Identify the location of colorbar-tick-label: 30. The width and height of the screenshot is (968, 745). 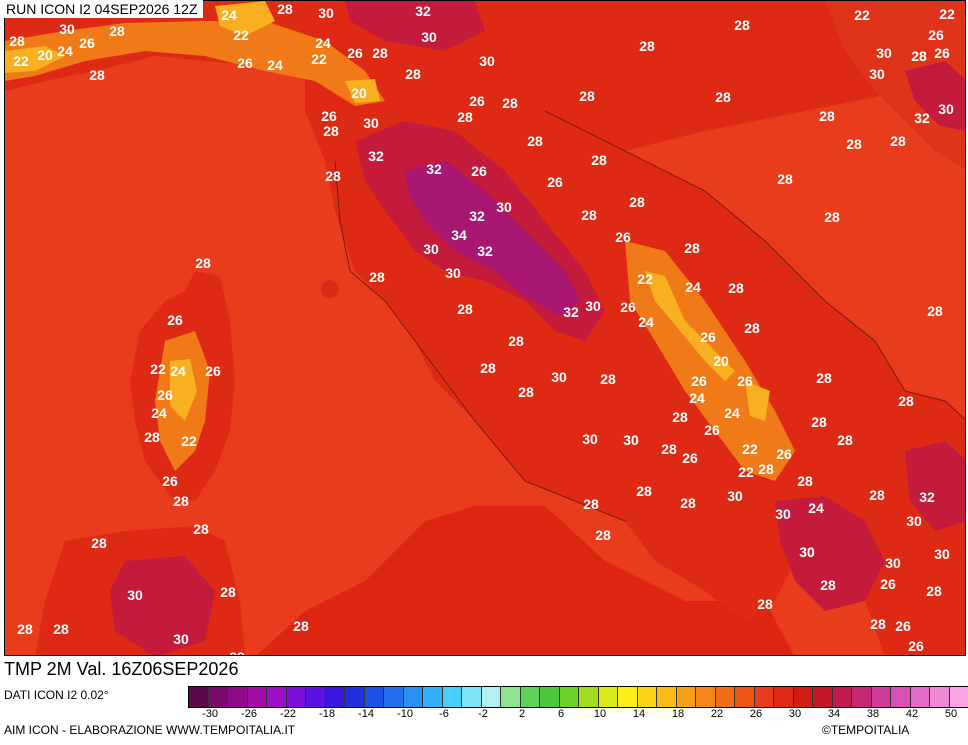
(795, 714).